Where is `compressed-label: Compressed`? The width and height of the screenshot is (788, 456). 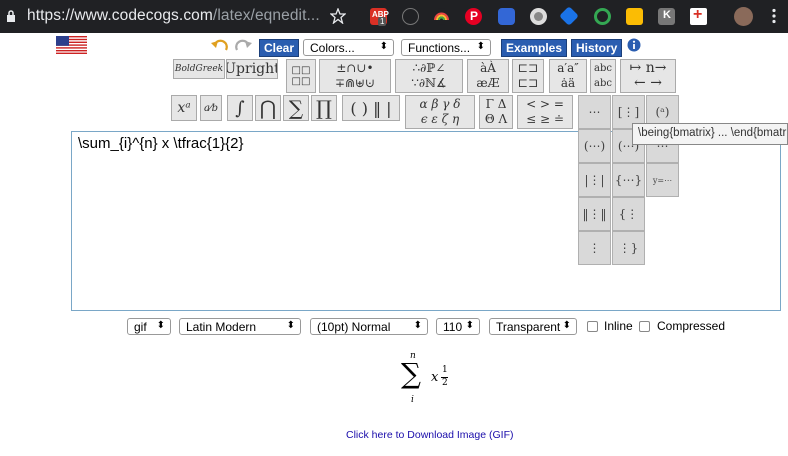
compressed-label: Compressed is located at coordinates (691, 326).